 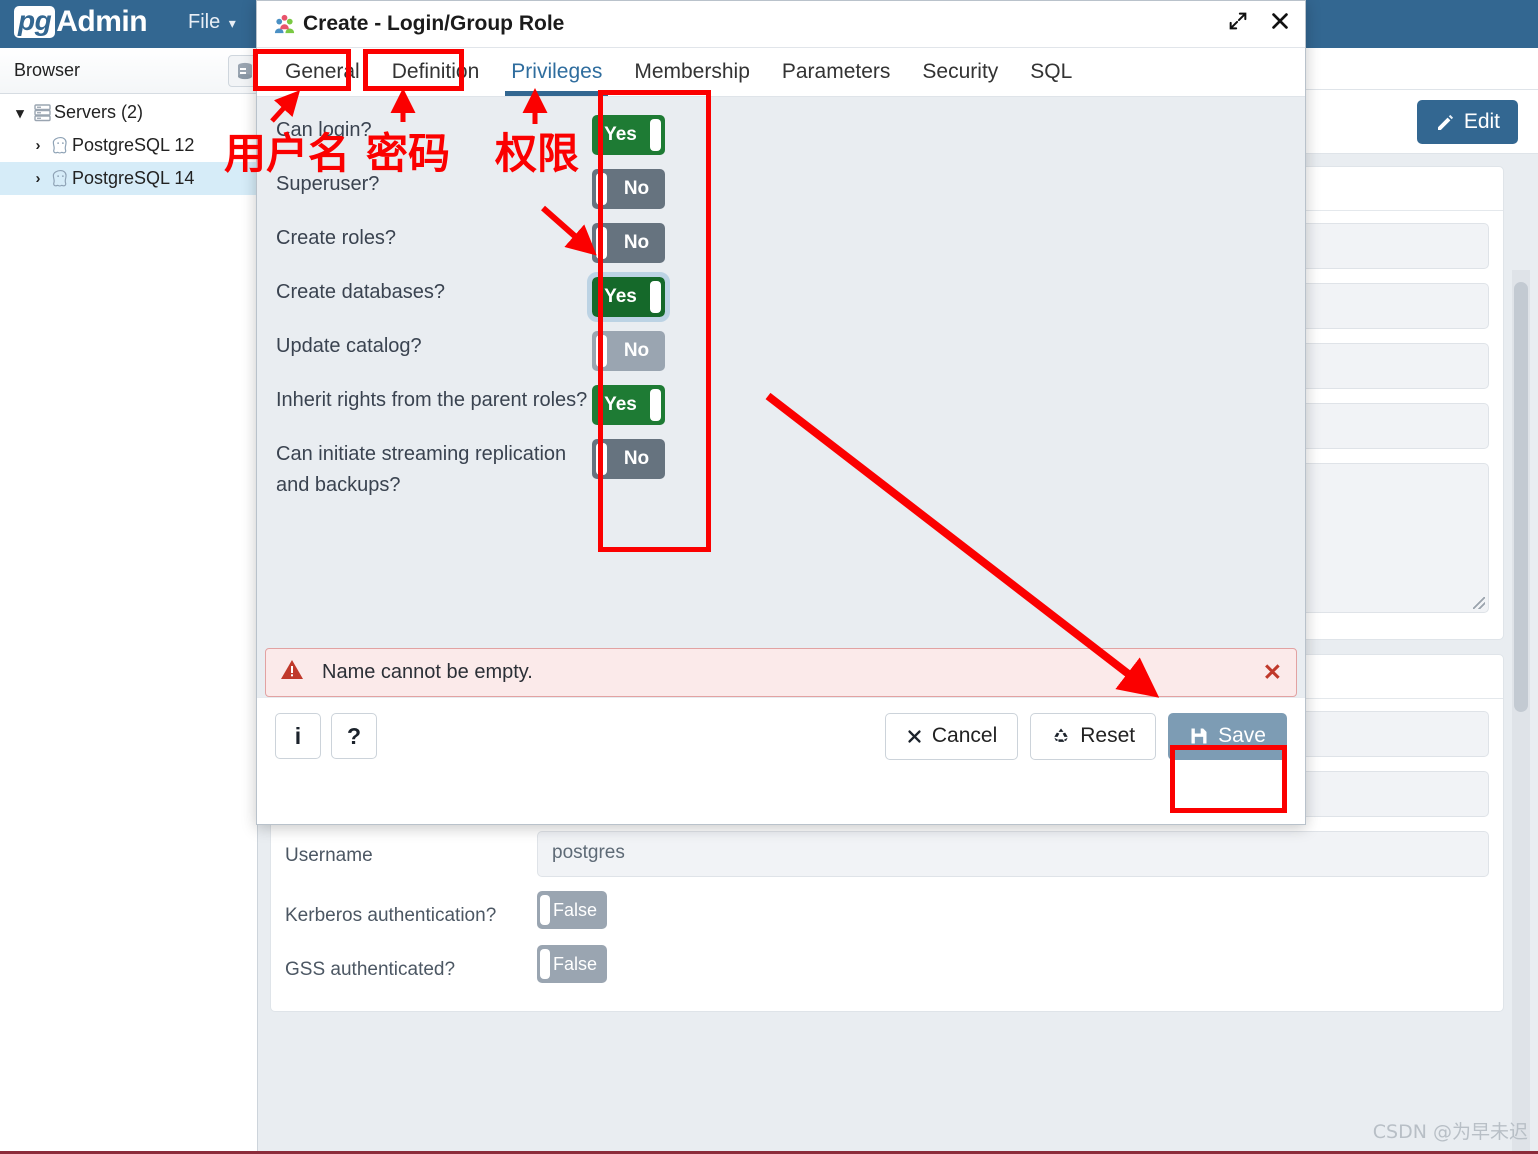 I want to click on info-button: i, so click(x=298, y=736).